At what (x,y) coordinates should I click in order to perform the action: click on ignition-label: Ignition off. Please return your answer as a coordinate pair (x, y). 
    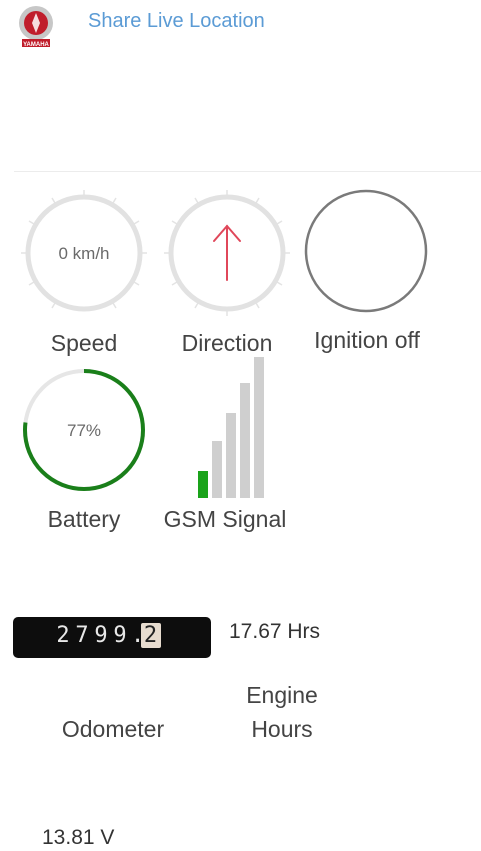
    Looking at the image, I should click on (367, 340).